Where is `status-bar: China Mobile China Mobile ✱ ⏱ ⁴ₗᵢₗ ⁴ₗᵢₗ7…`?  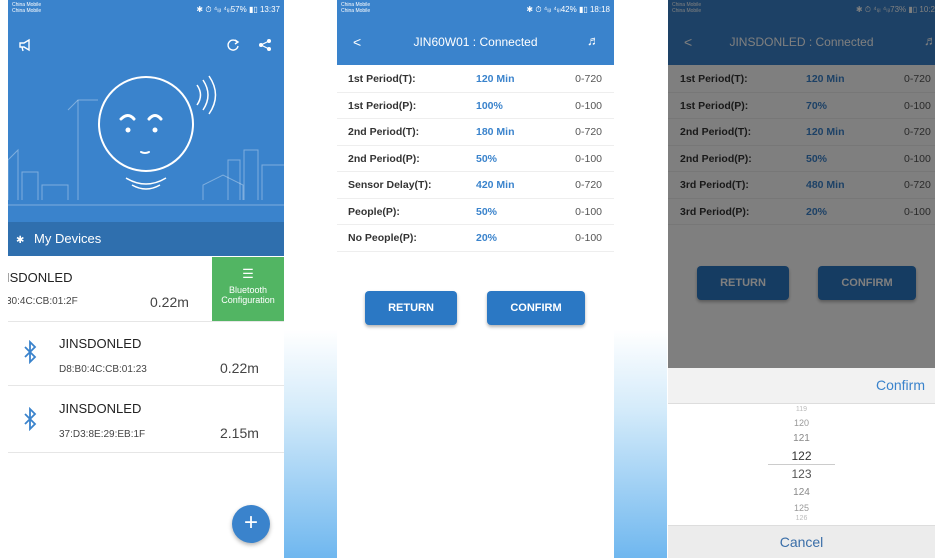
status-bar: China Mobile China Mobile ✱ ⏱ ⁴ₗᵢₗ ⁴ₗᵢₗ7… is located at coordinates (801, 10).